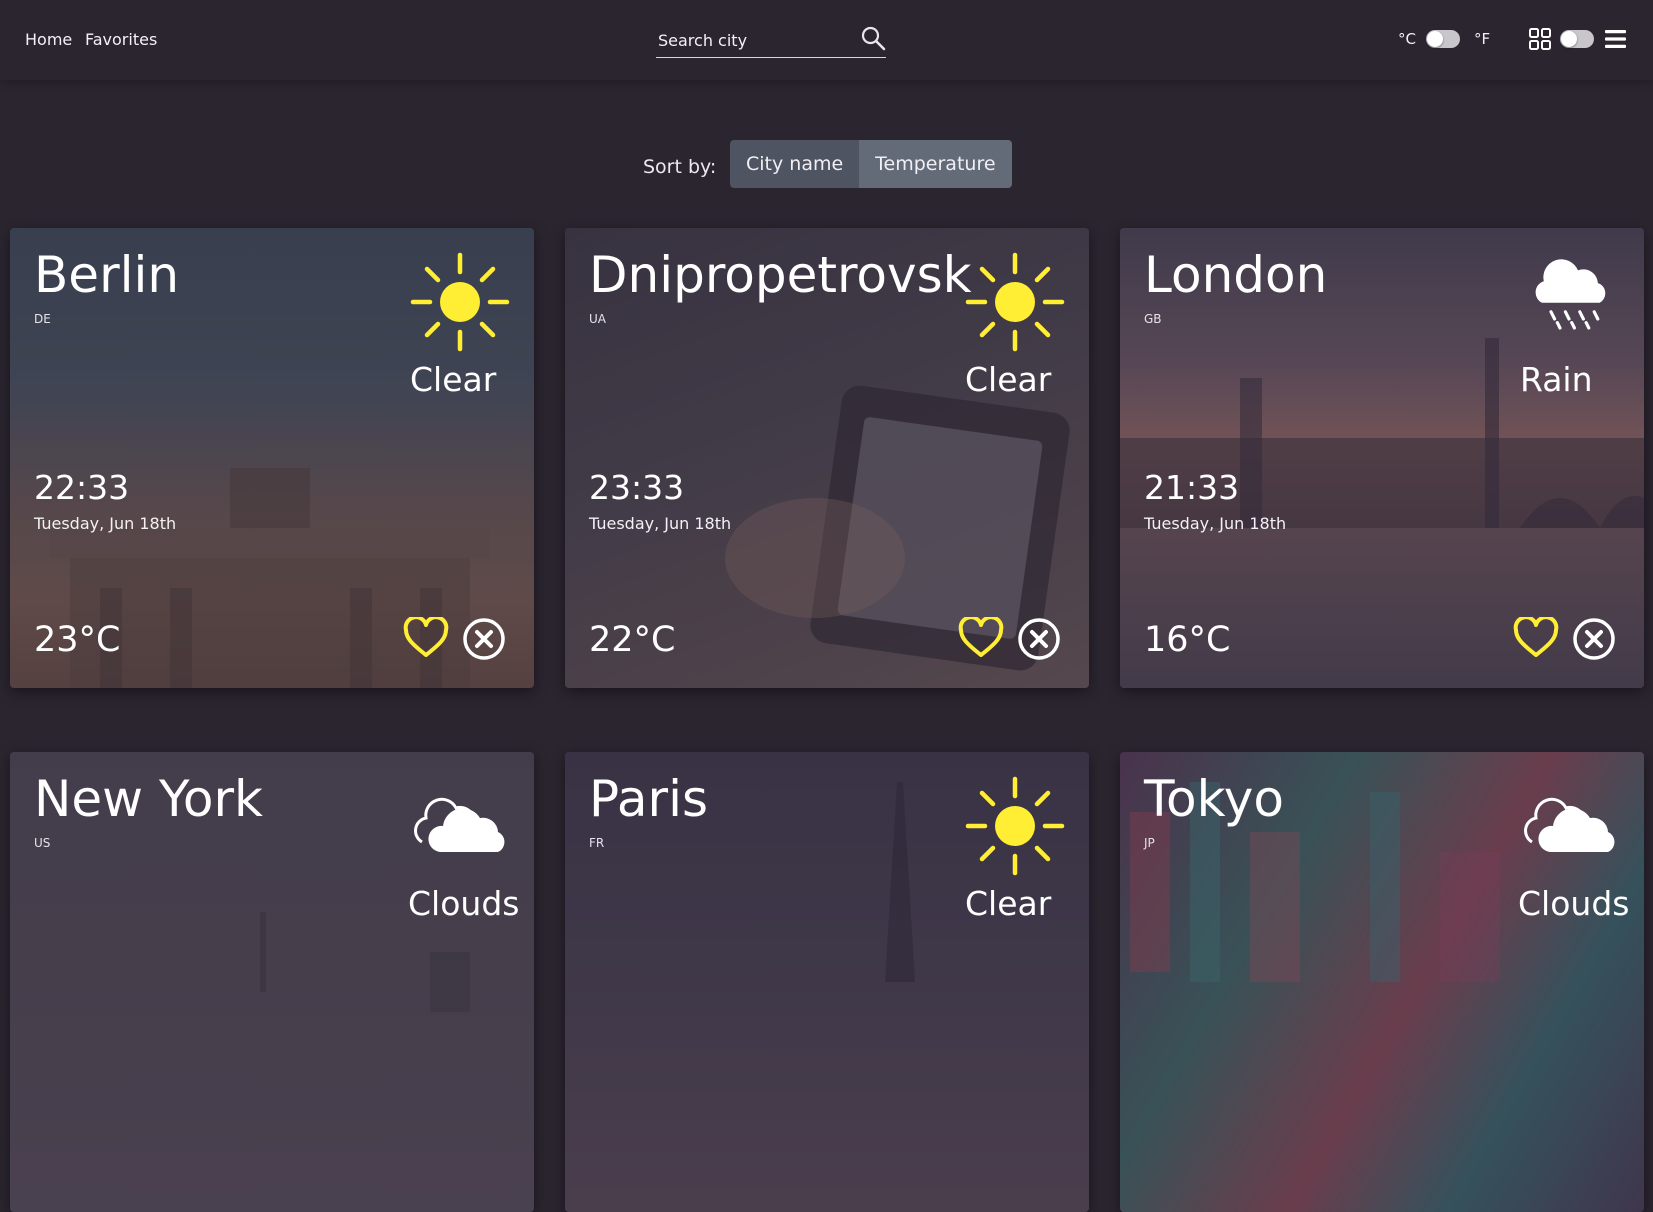  I want to click on unit-toggle-knob, so click(1435, 39).